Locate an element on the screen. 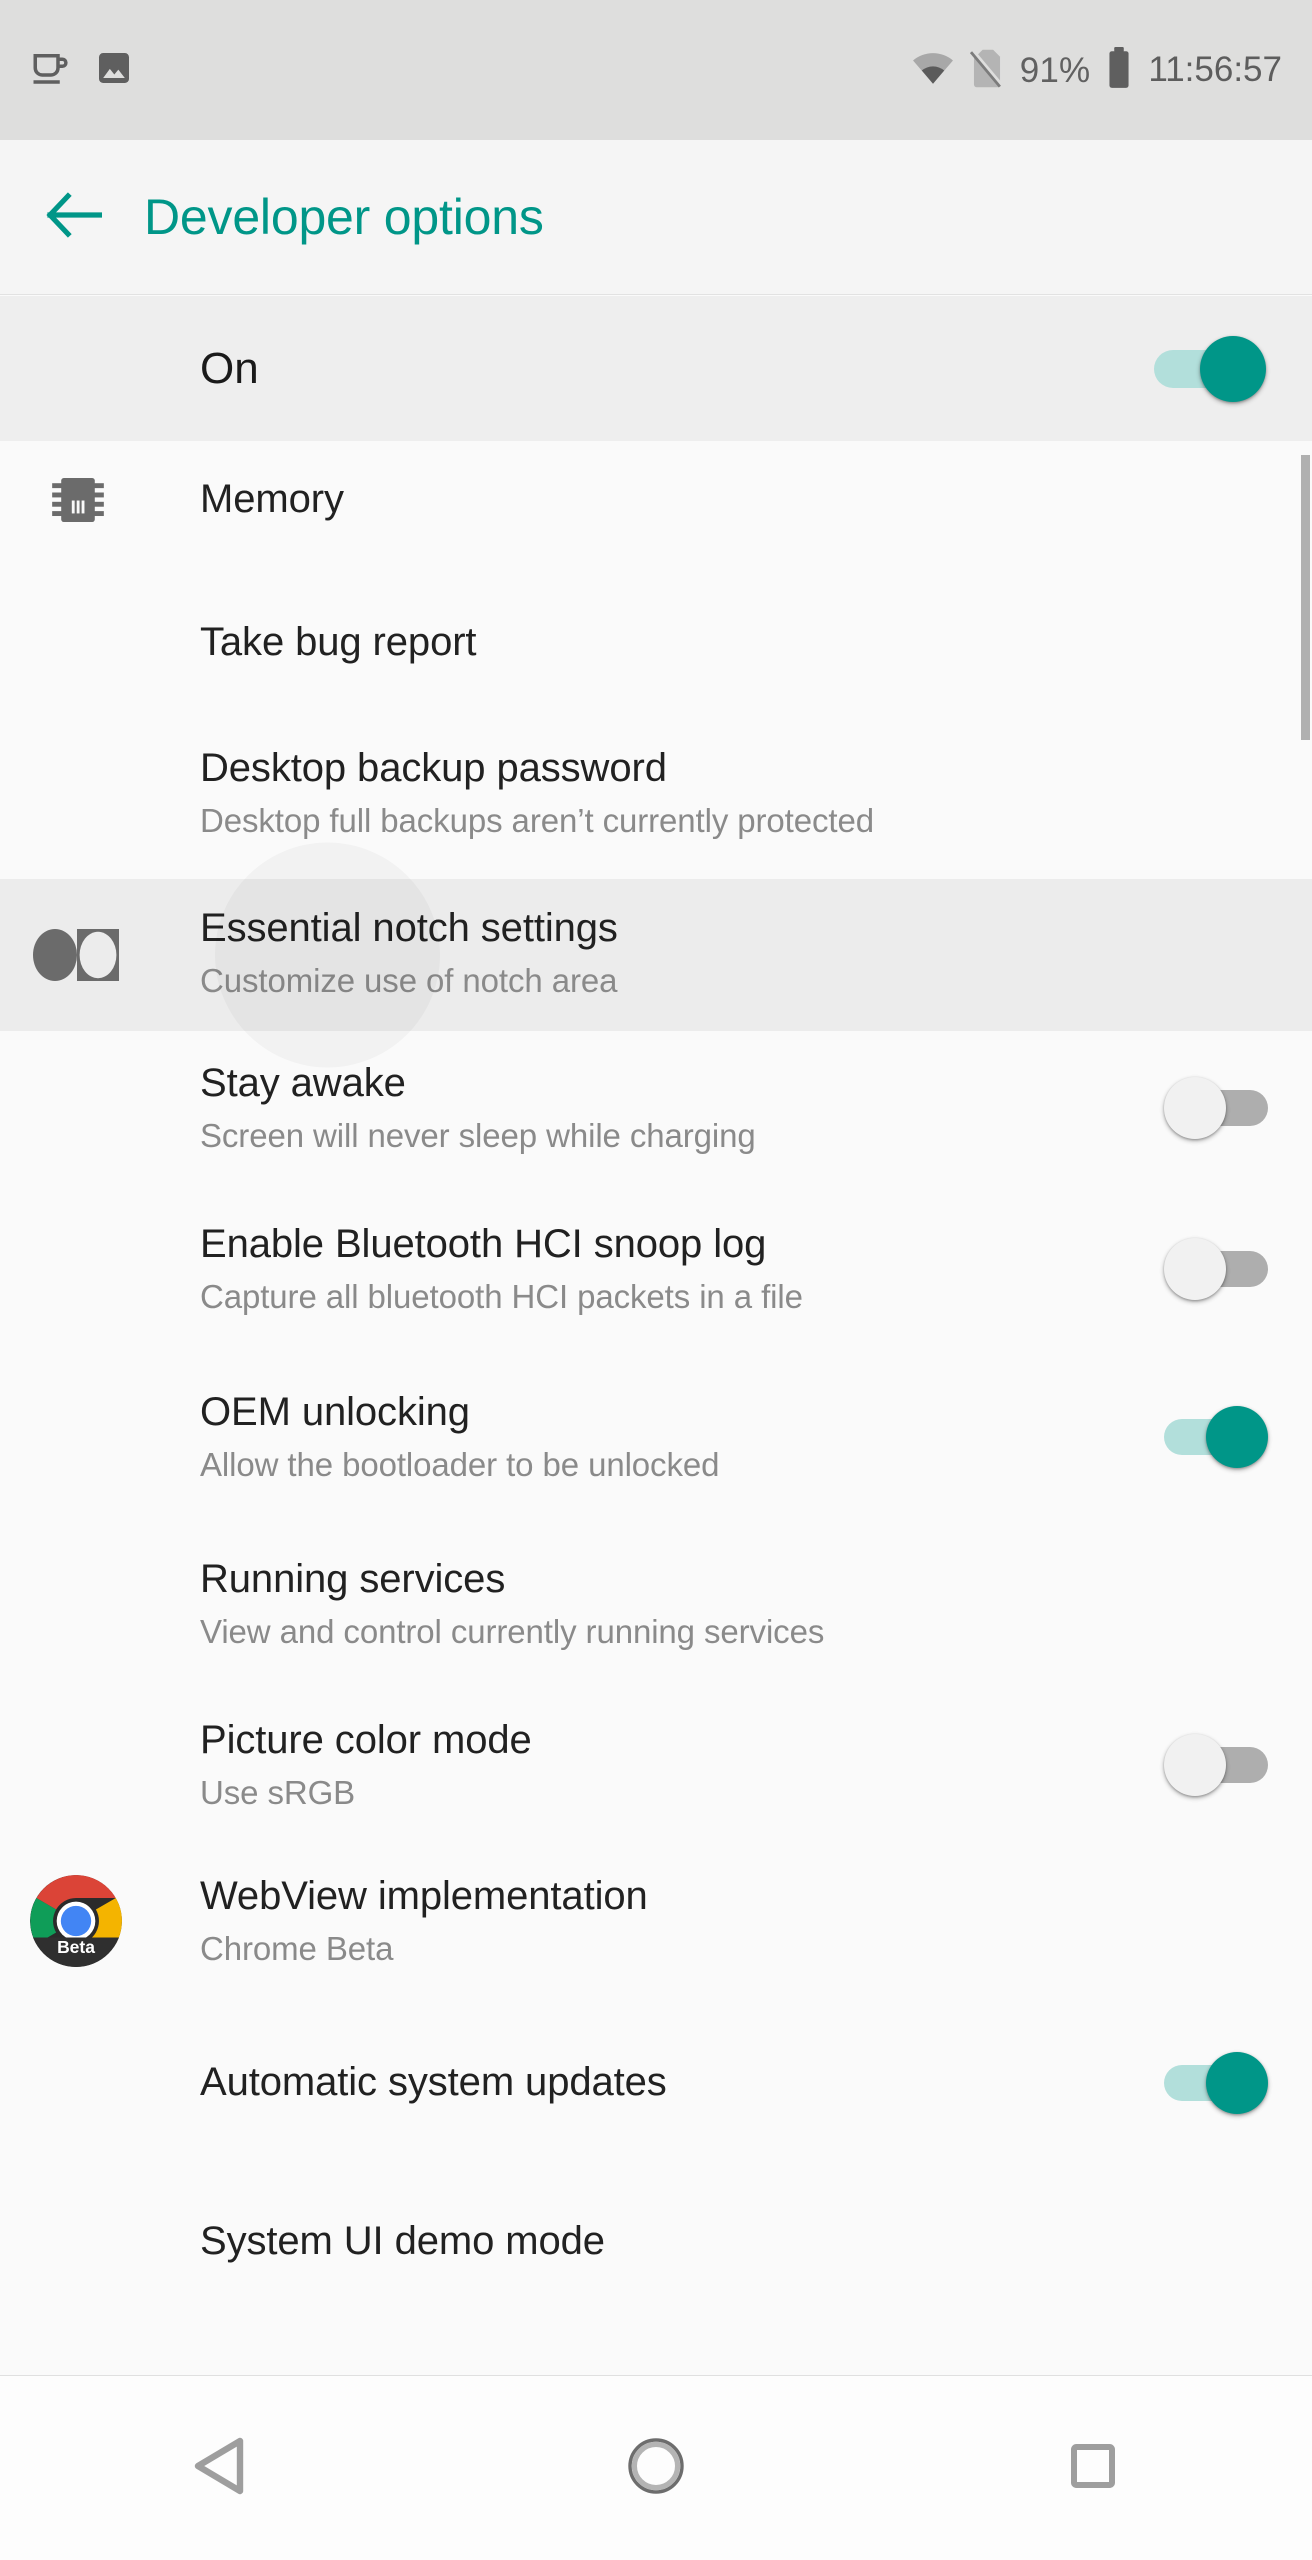 The width and height of the screenshot is (1312, 2560). list-item-subtitle: Allow the bootloader to be unlocked is located at coordinates (460, 1464).